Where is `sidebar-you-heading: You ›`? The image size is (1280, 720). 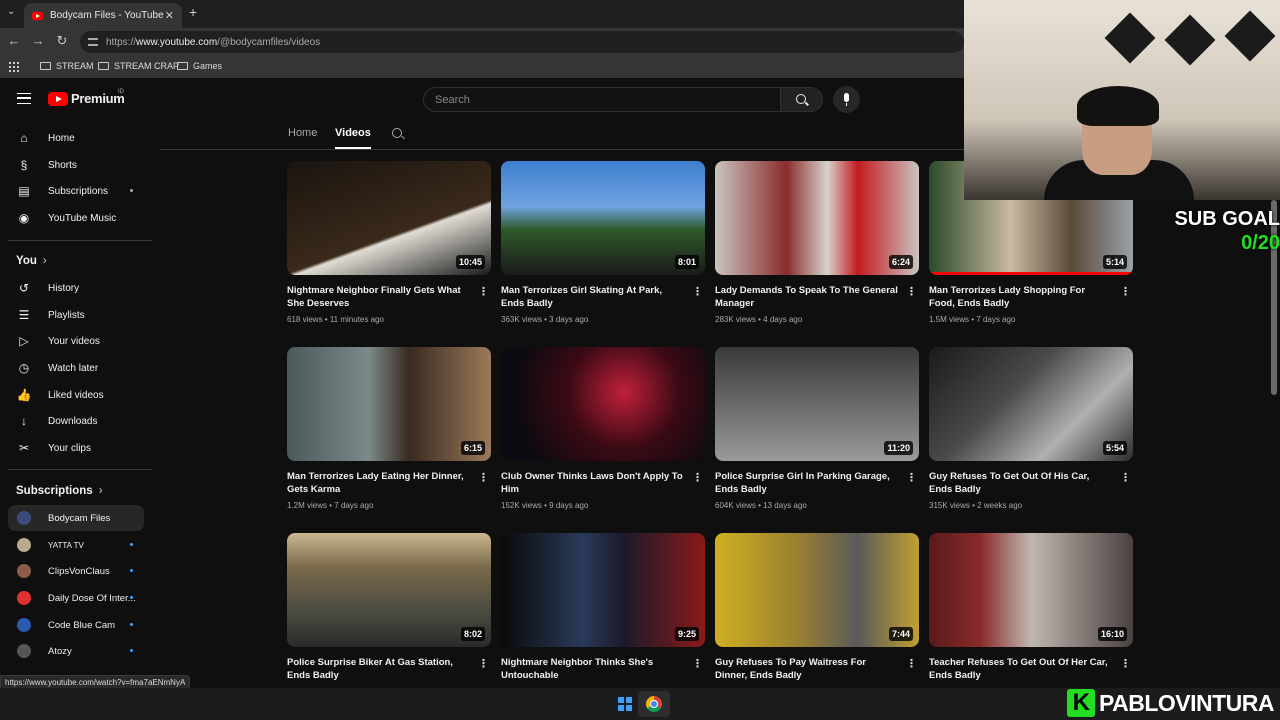 sidebar-you-heading: You › is located at coordinates (31, 261).